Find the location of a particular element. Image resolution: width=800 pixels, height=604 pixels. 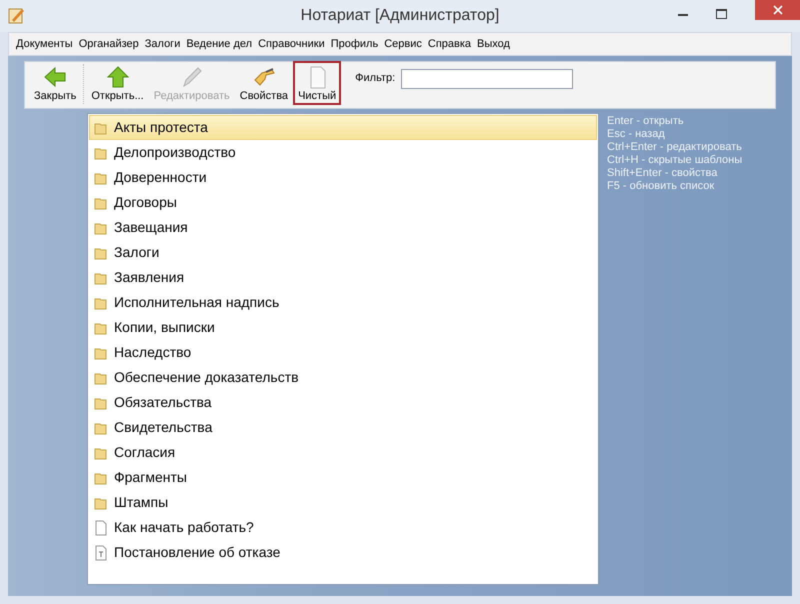

list-item: Постановление об отказе is located at coordinates (343, 552).